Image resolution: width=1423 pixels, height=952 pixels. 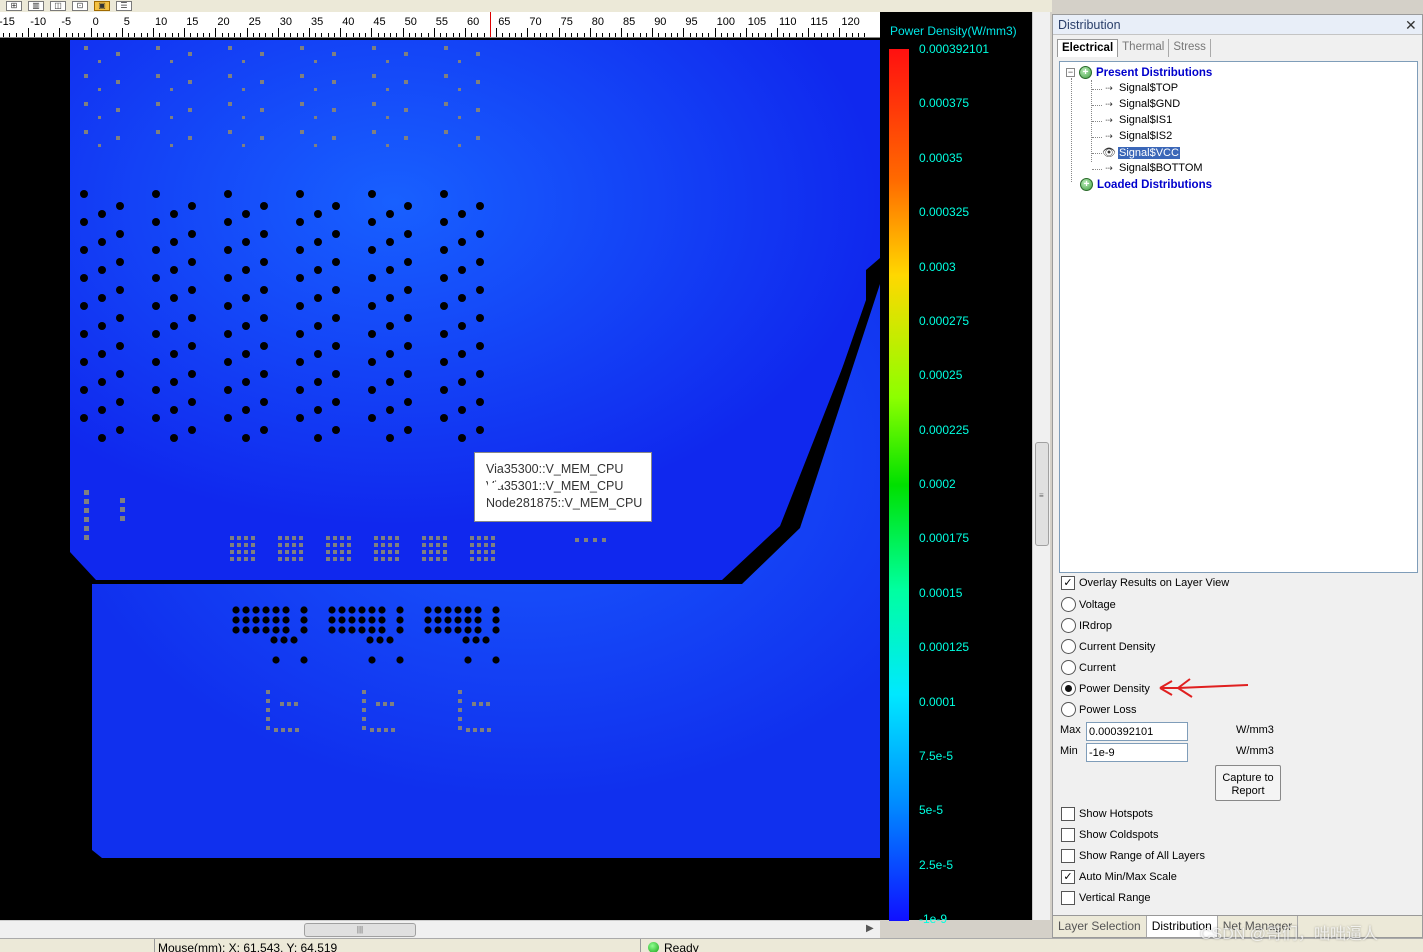 I want to click on chart-icon: ⊡, so click(x=80, y=6).